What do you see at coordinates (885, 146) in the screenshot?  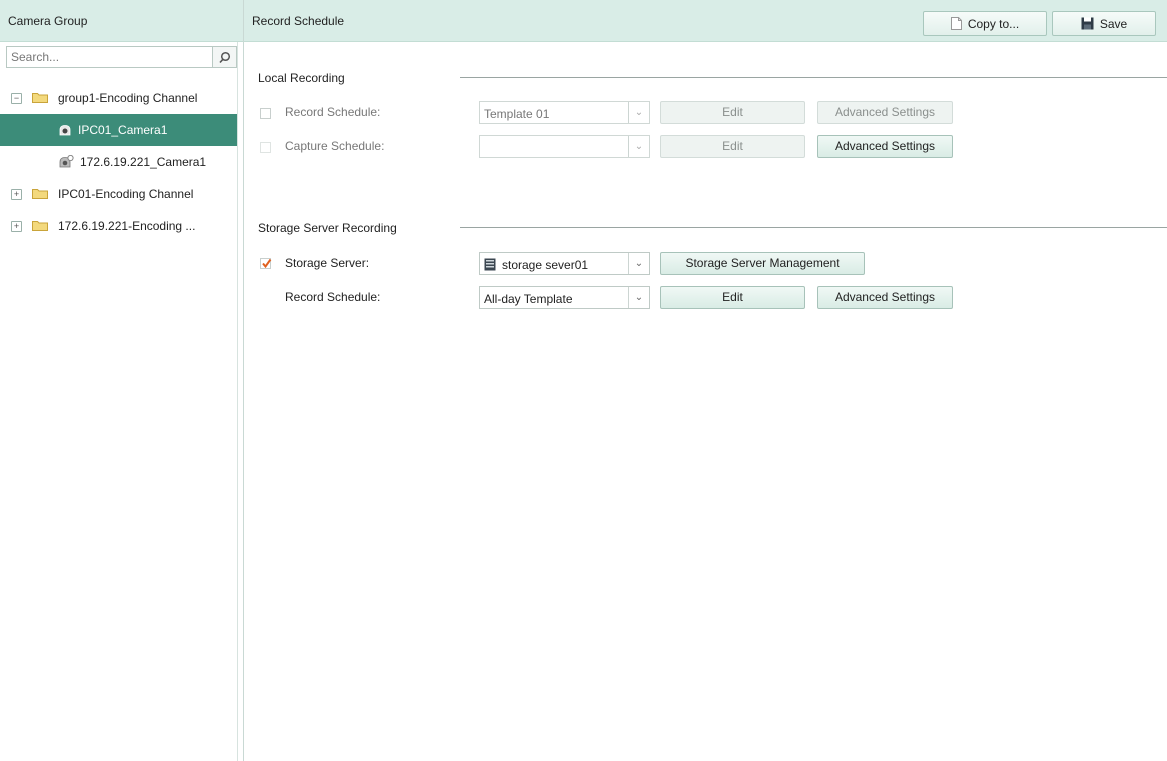 I see `capture-advanced-button: Advanced Settings` at bounding box center [885, 146].